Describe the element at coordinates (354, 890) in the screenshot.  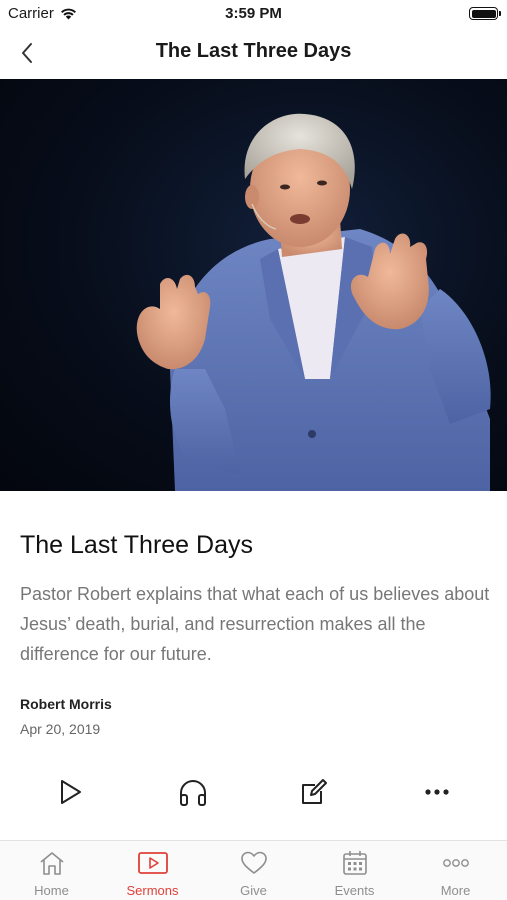
I see `tab-events-label: Events` at that location.